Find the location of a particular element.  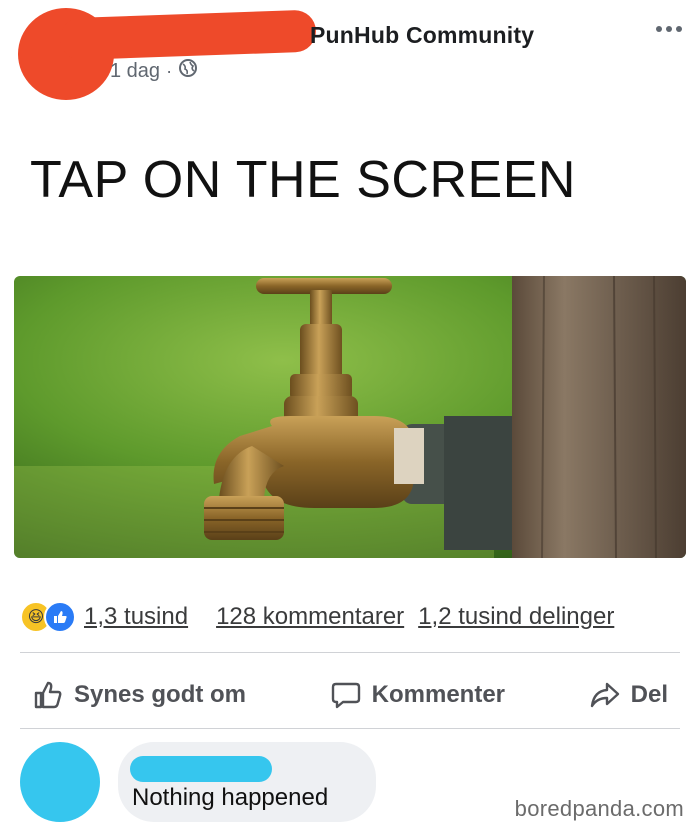

post-meta: 1 dag · is located at coordinates (154, 71).